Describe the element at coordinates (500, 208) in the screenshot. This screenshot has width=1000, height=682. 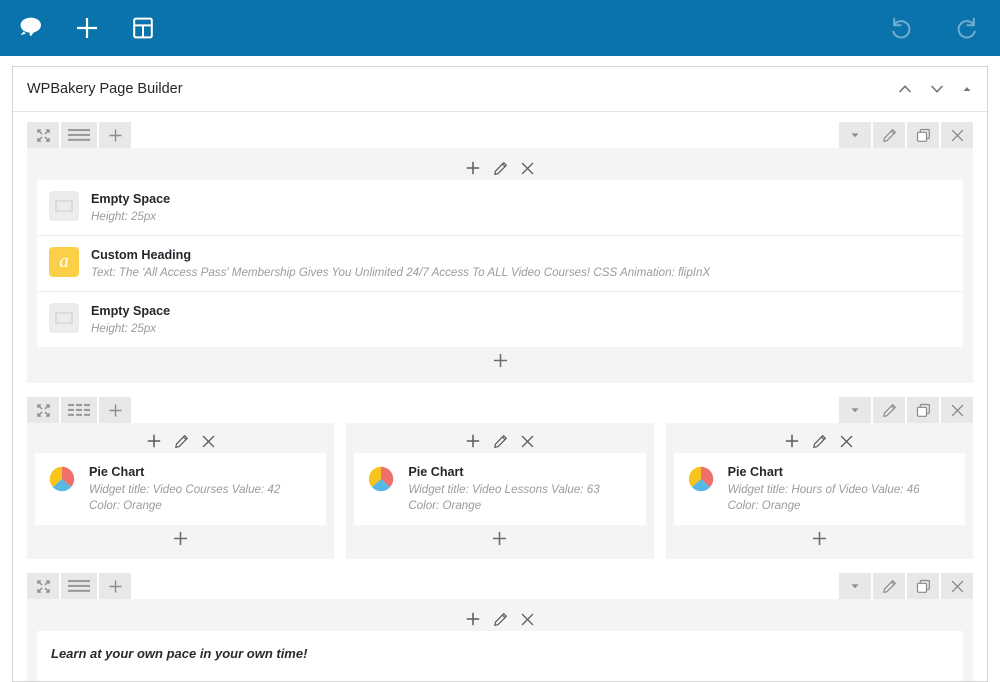
I see `element-empty-space-1: Empty Space Height: 25px` at that location.